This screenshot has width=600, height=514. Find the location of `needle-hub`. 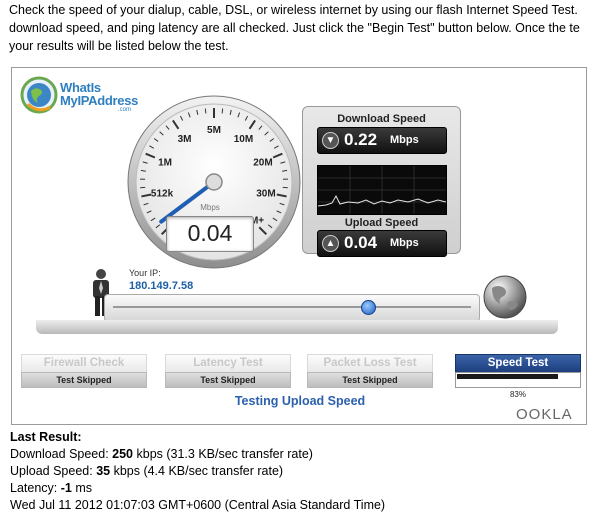

needle-hub is located at coordinates (214, 182).